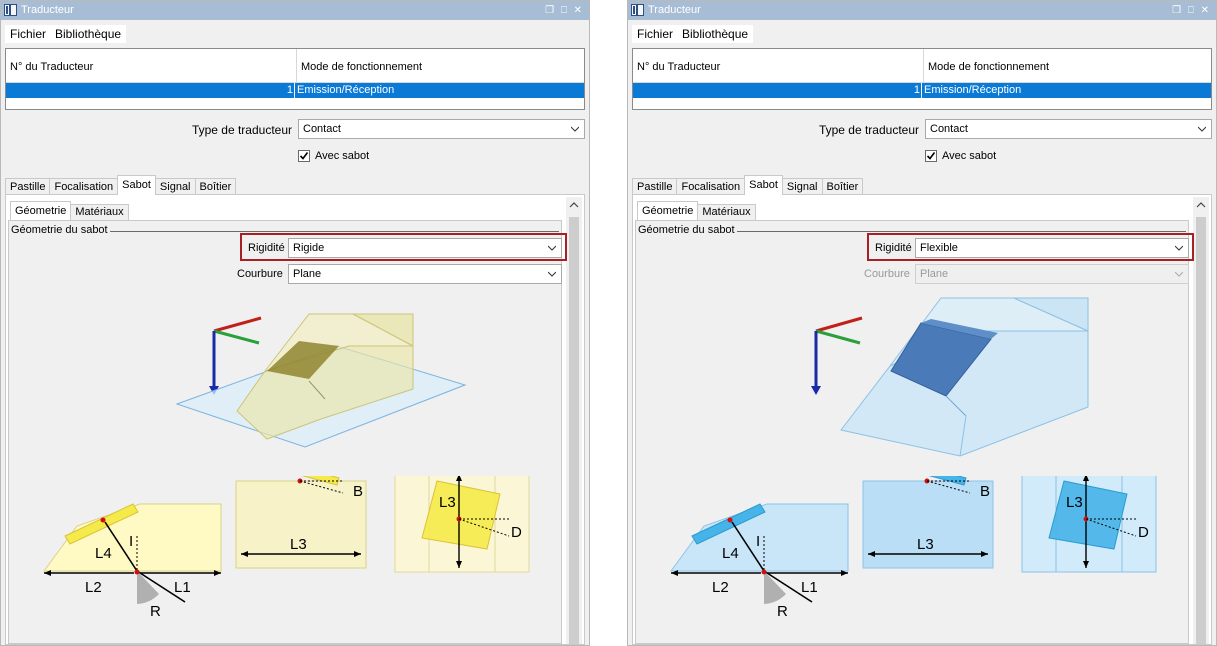 Image resolution: width=1217 pixels, height=646 pixels. What do you see at coordinates (837, 355) in the screenshot?
I see `axes-triad-icon` at bounding box center [837, 355].